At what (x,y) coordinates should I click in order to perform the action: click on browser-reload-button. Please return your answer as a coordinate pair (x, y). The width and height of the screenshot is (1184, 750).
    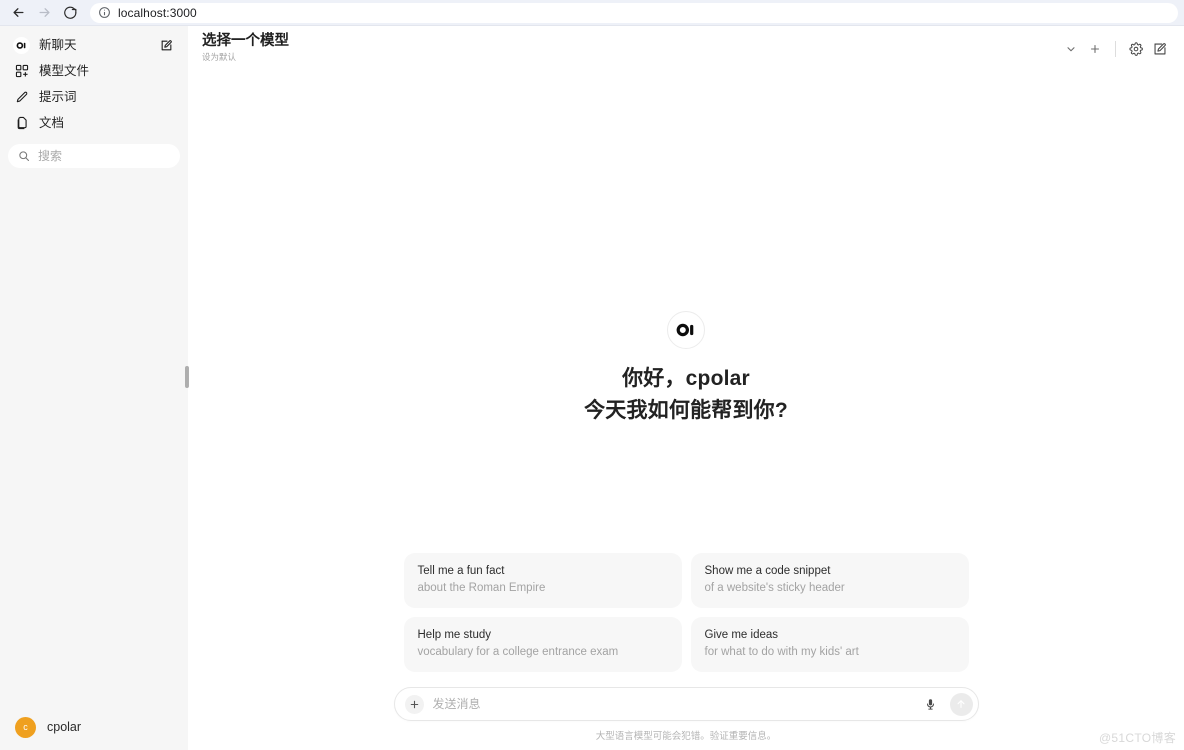
    Looking at the image, I should click on (70, 13).